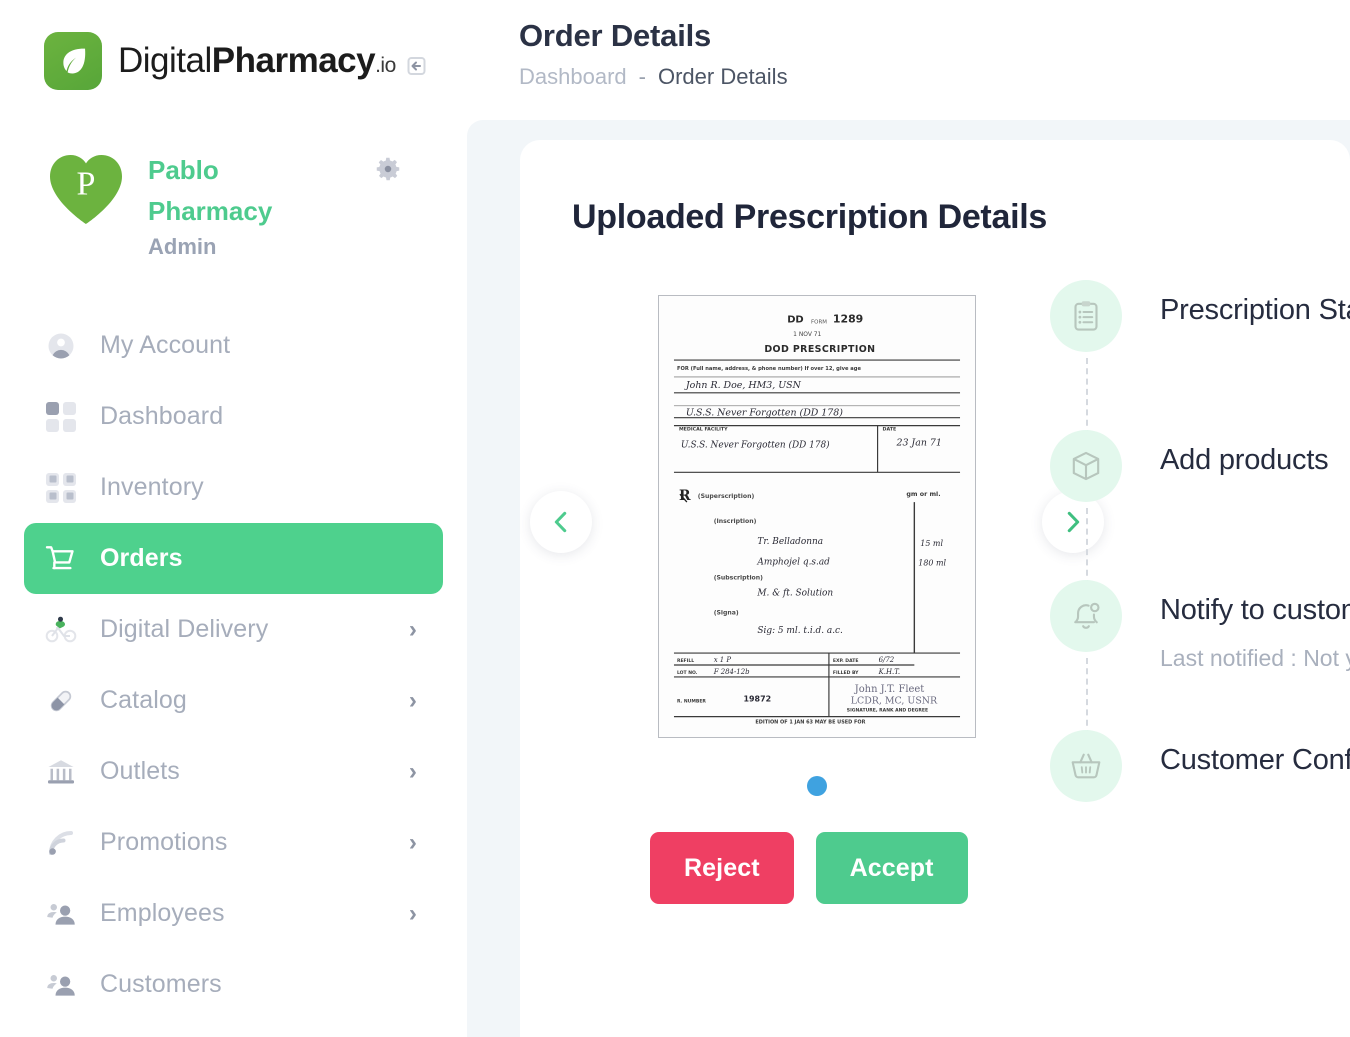 This screenshot has height=1037, width=1350. Describe the element at coordinates (685, 661) in the screenshot. I see `svg-text: REFILL` at that location.